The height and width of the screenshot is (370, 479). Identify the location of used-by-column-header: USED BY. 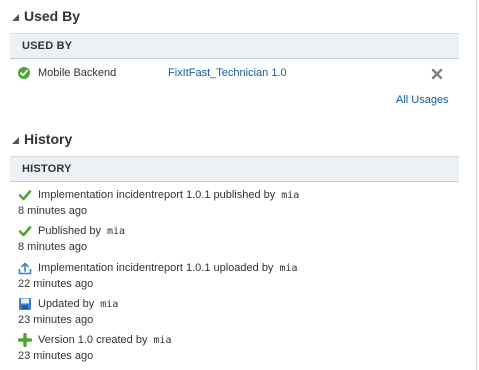
(47, 46).